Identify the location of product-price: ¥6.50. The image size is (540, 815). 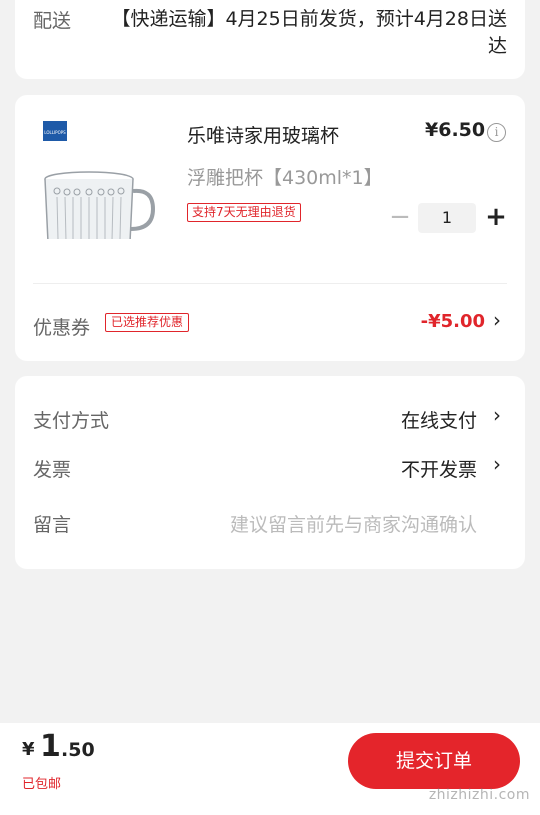
(455, 130).